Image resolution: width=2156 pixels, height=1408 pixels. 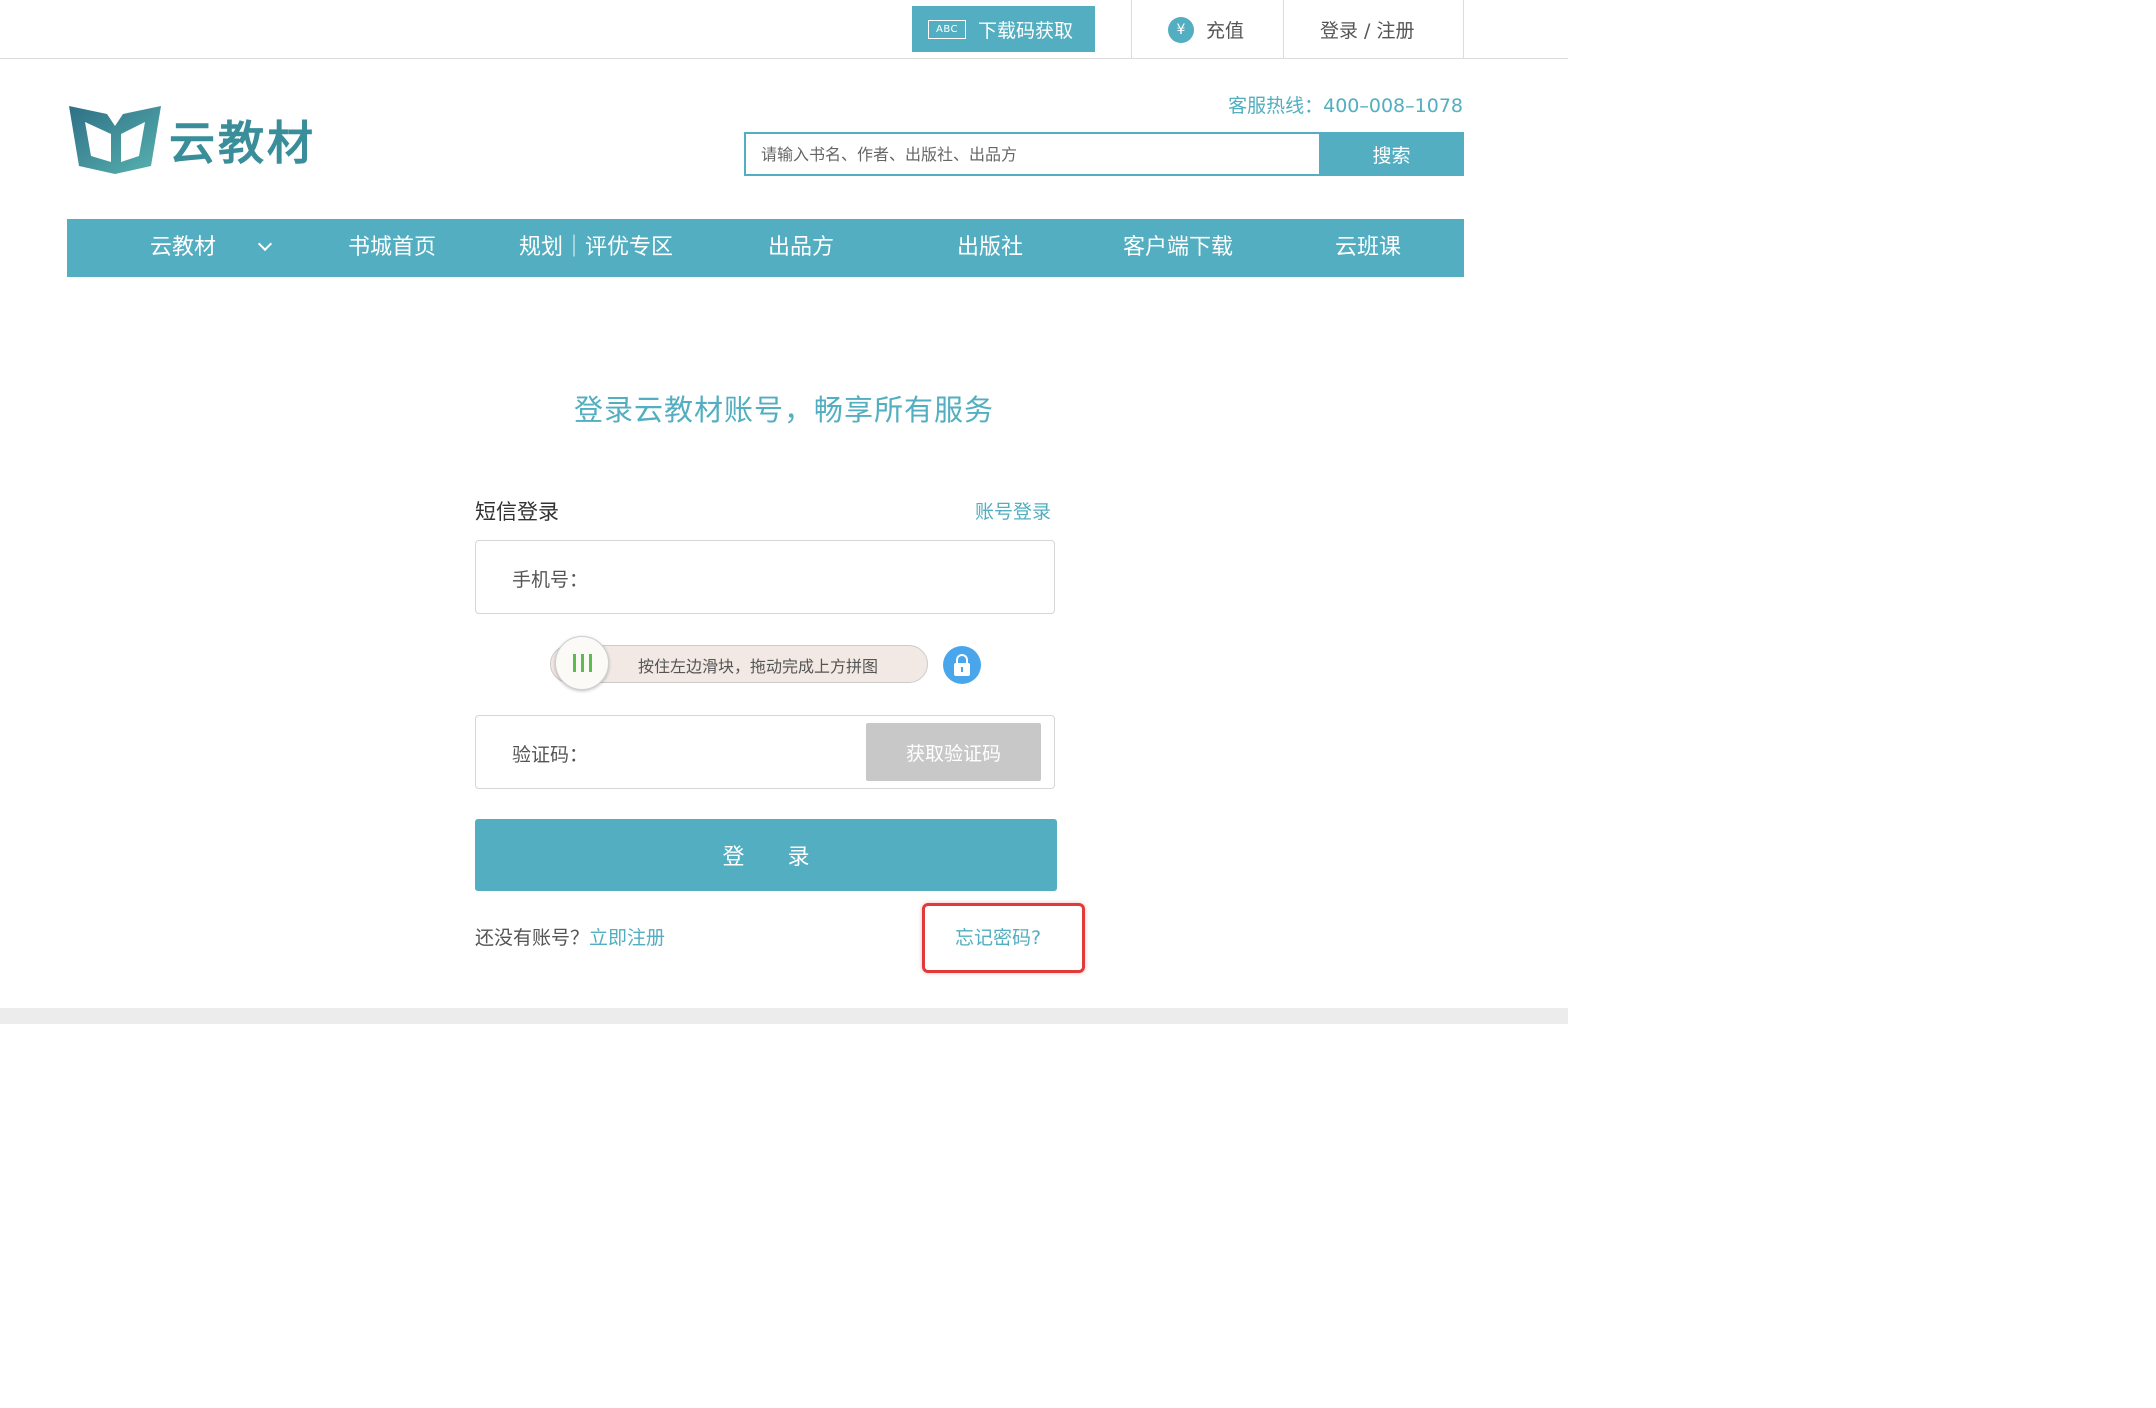 What do you see at coordinates (265, 244) in the screenshot?
I see `chevron-down-icon` at bounding box center [265, 244].